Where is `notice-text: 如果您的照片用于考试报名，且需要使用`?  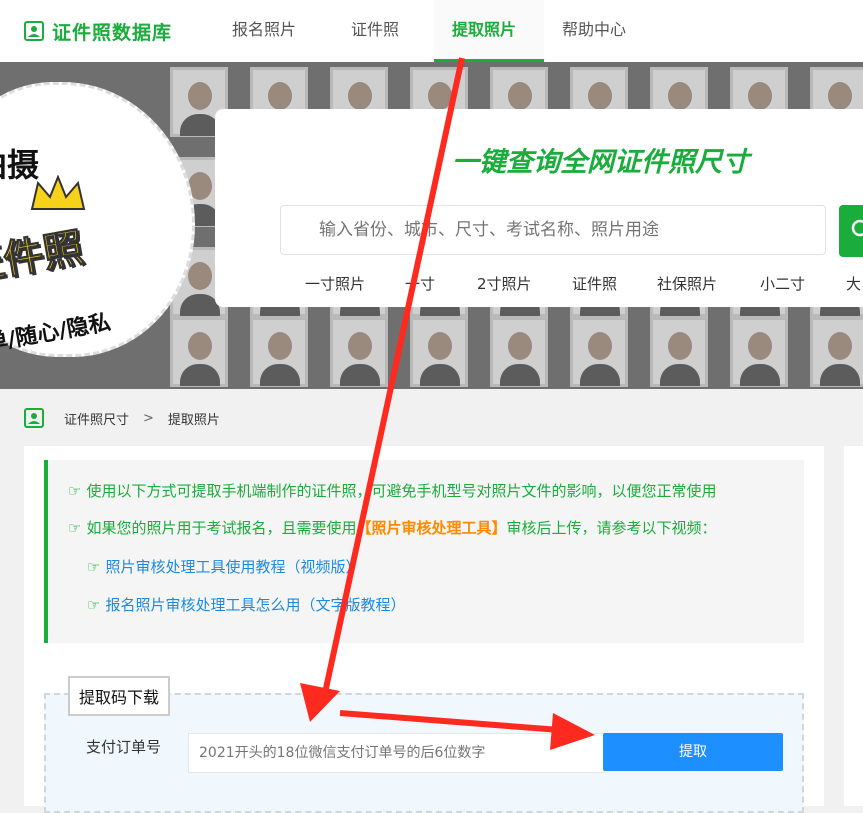
notice-text: 如果您的照片用于考试报名，且需要使用 is located at coordinates (221, 528).